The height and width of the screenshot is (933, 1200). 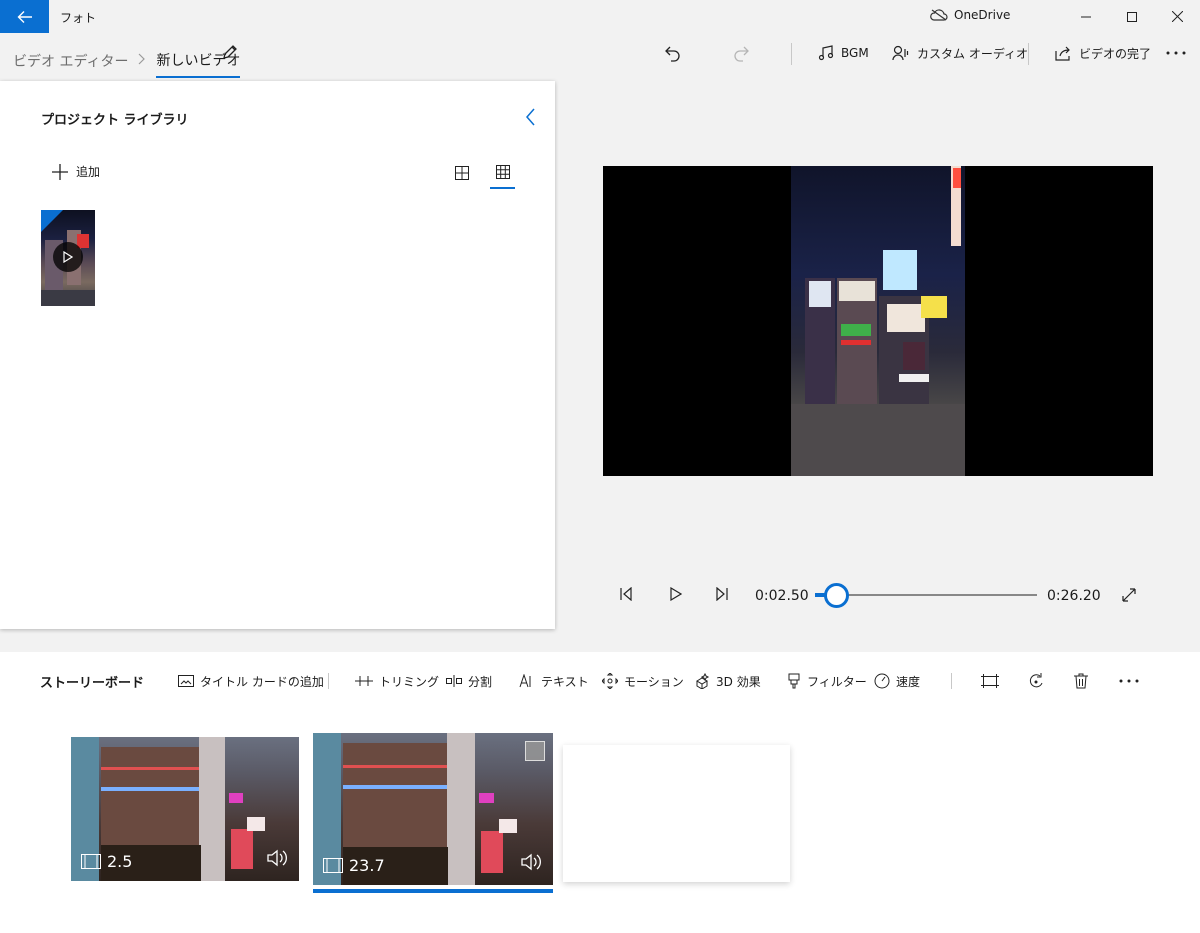 I want to click on rename-button, so click(x=230, y=54).